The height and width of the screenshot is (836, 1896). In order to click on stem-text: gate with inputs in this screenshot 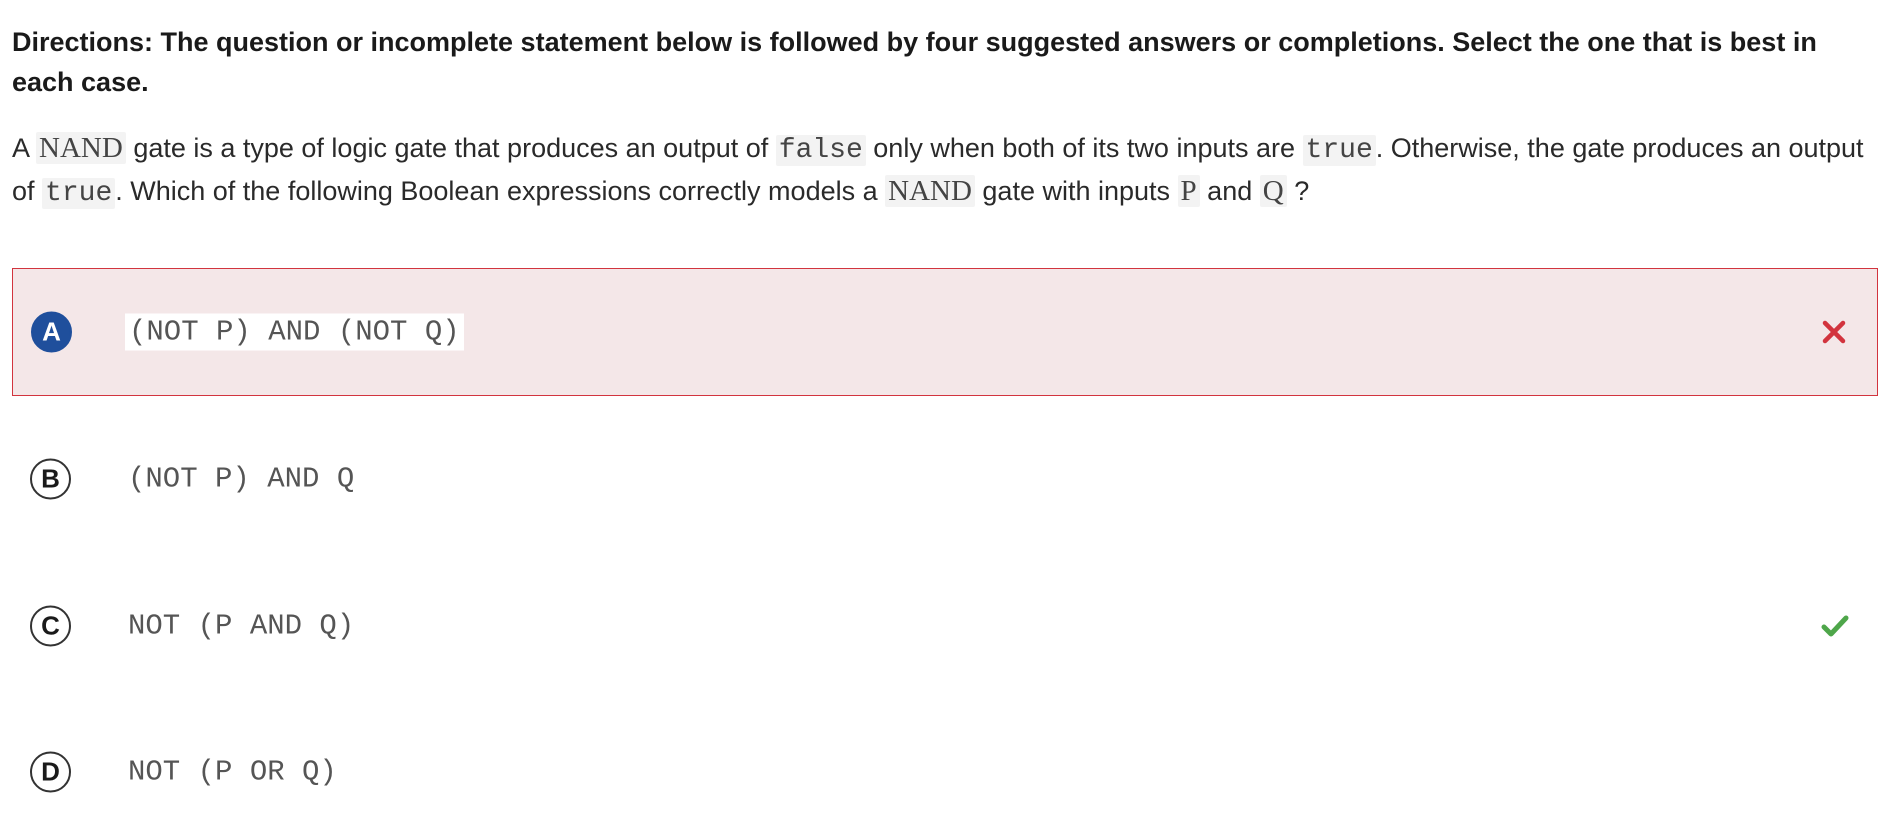, I will do `click(1076, 191)`.